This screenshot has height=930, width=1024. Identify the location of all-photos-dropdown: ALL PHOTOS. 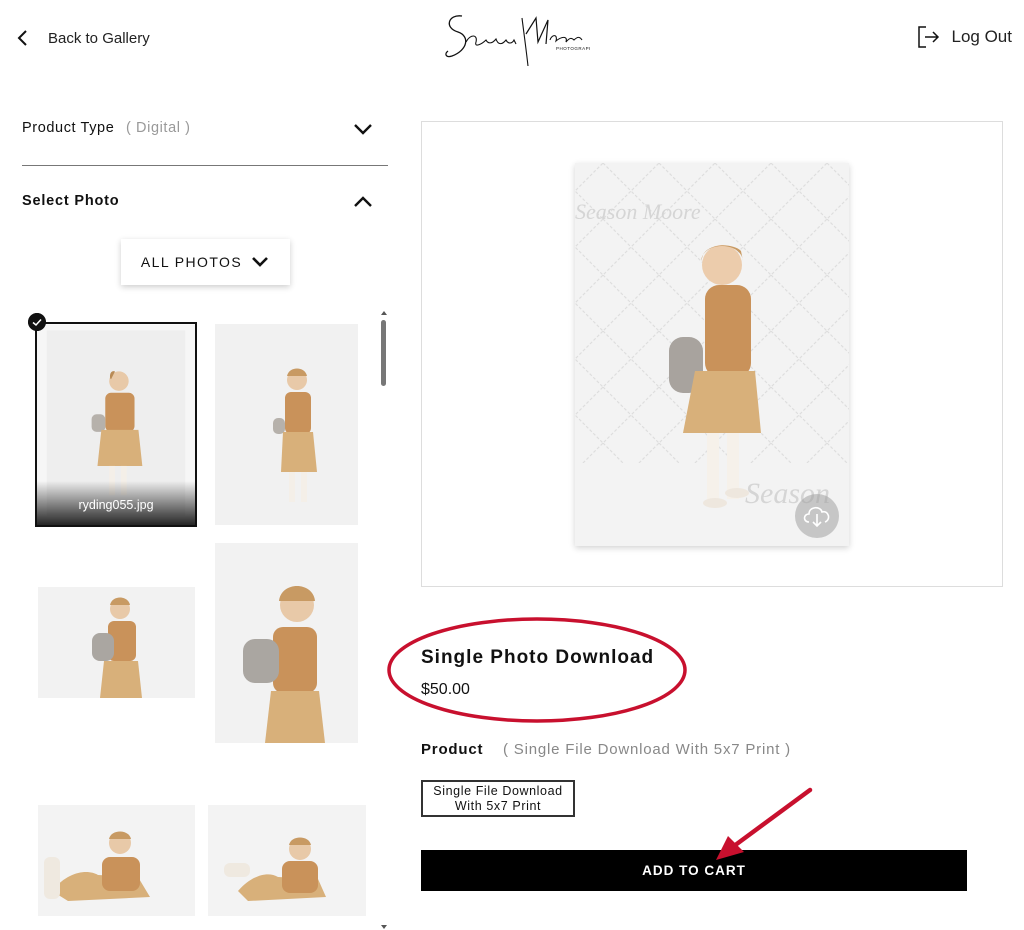
(205, 262).